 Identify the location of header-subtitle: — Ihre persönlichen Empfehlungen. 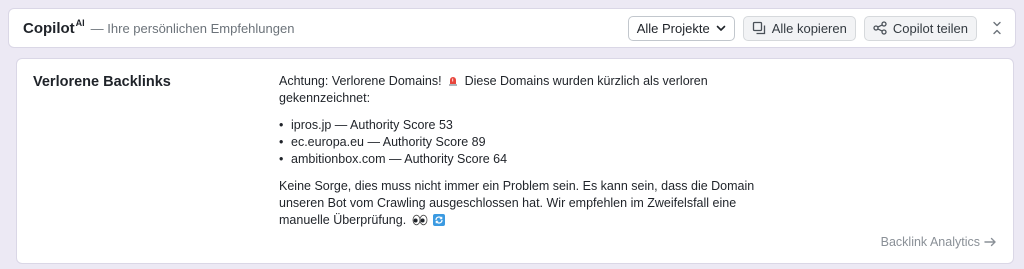
(192, 28).